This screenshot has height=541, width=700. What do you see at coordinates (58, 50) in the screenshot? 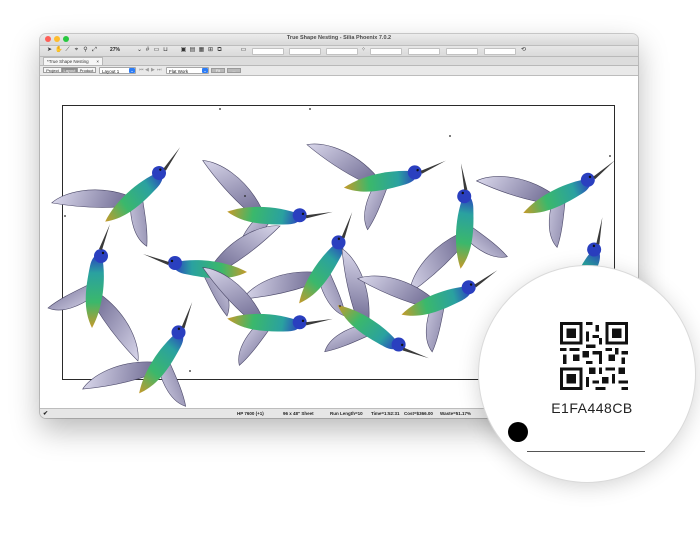
I see `hand-icon: ✋` at bounding box center [58, 50].